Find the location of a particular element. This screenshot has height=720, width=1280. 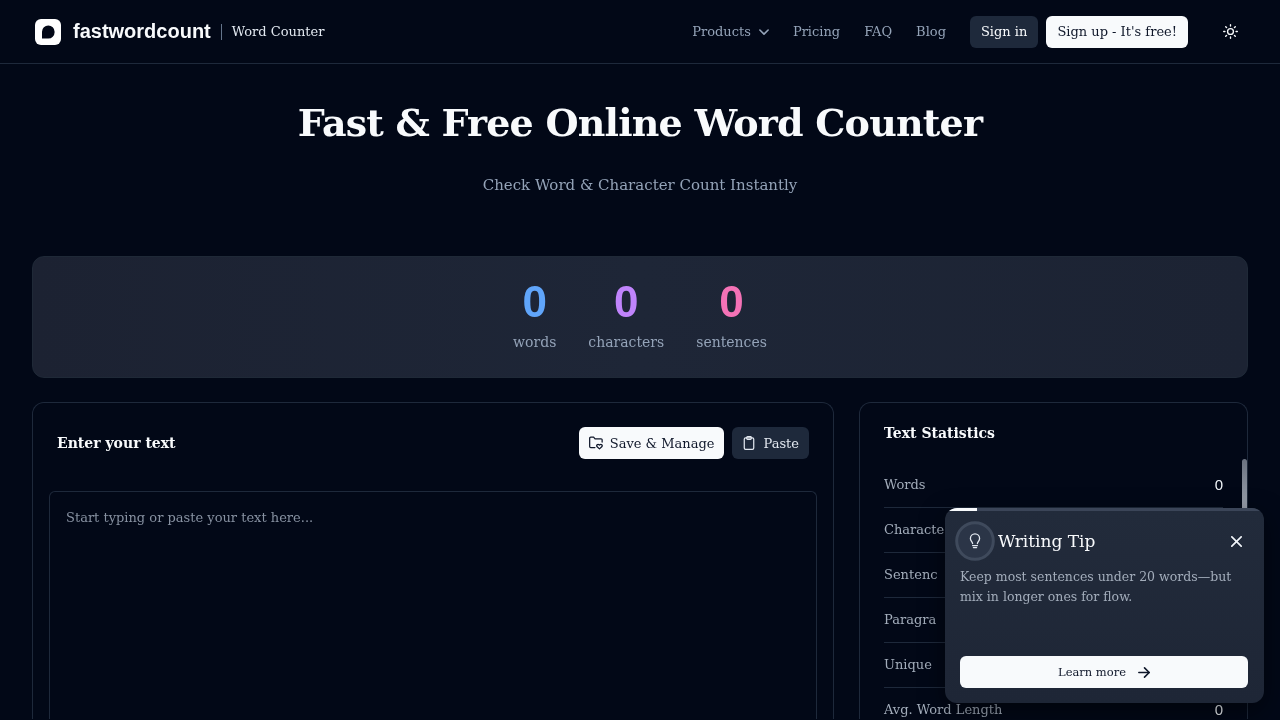

close-icon is located at coordinates (1236, 541).